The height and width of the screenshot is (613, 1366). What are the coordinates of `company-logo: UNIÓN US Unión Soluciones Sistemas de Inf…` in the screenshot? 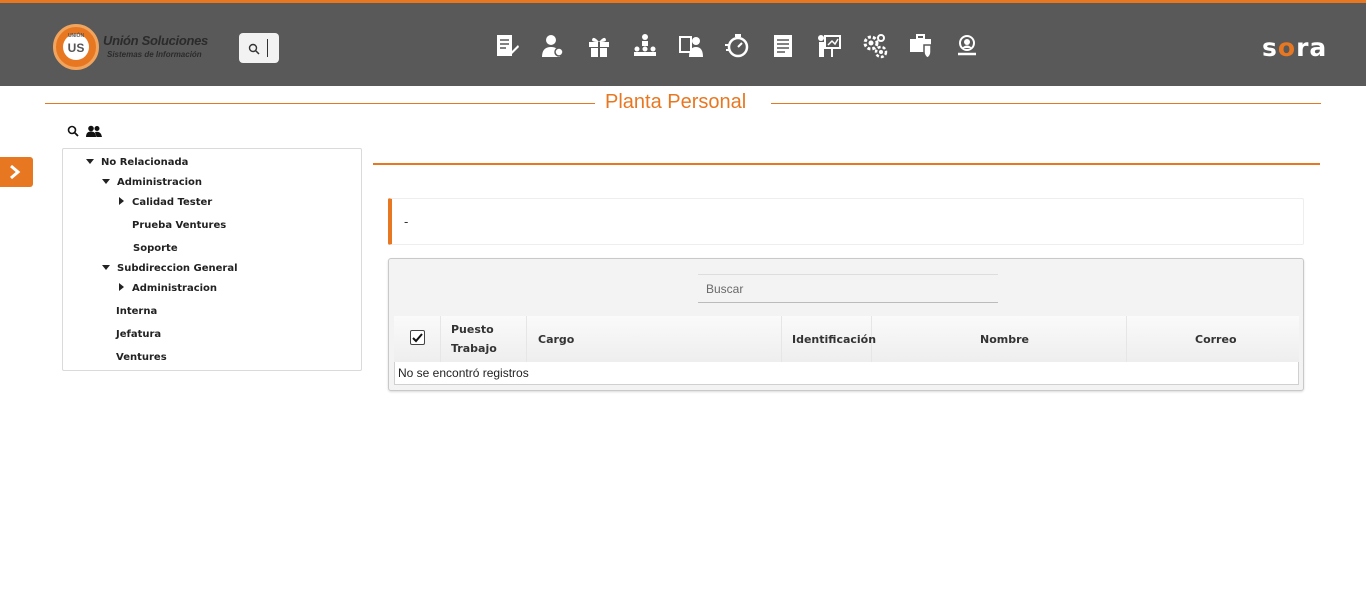 It's located at (143, 47).